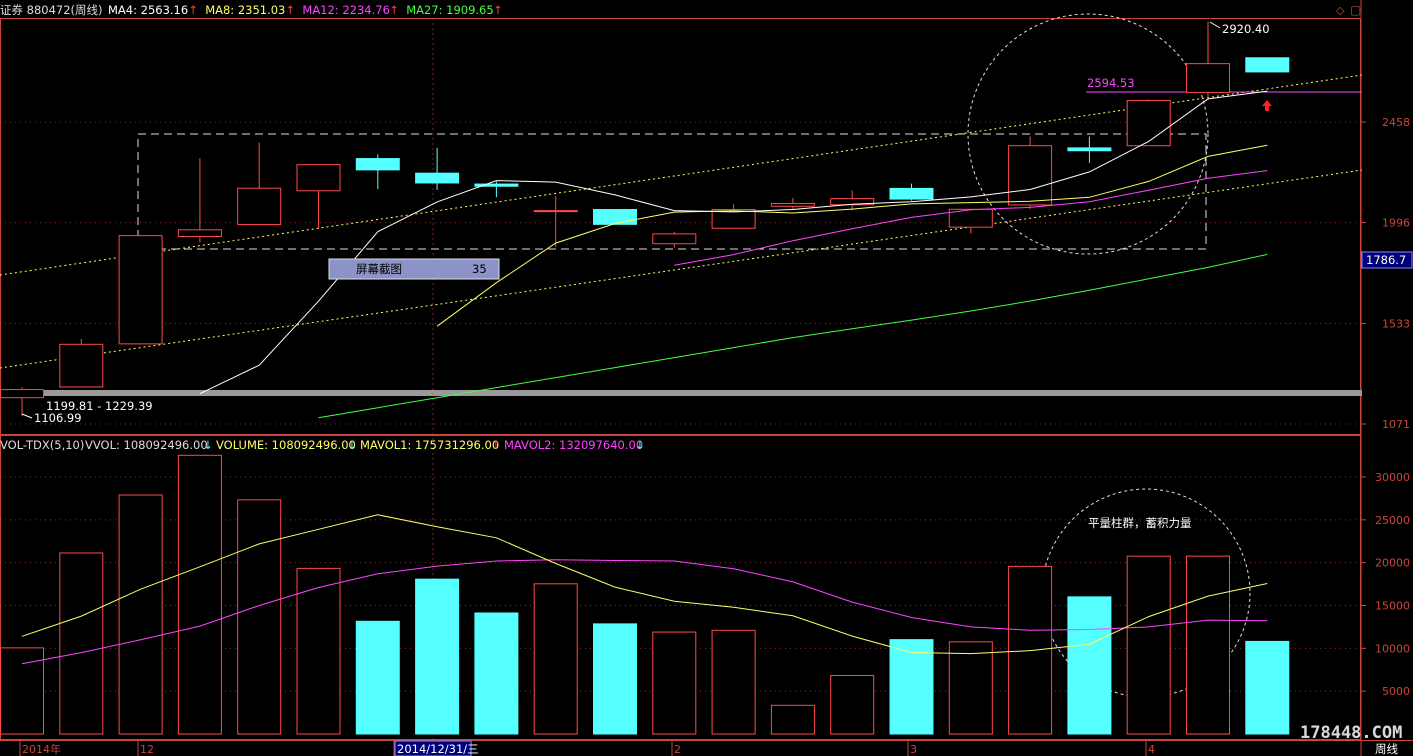 The image size is (1413, 756). I want to click on period-label: 周线, so click(1386, 749).